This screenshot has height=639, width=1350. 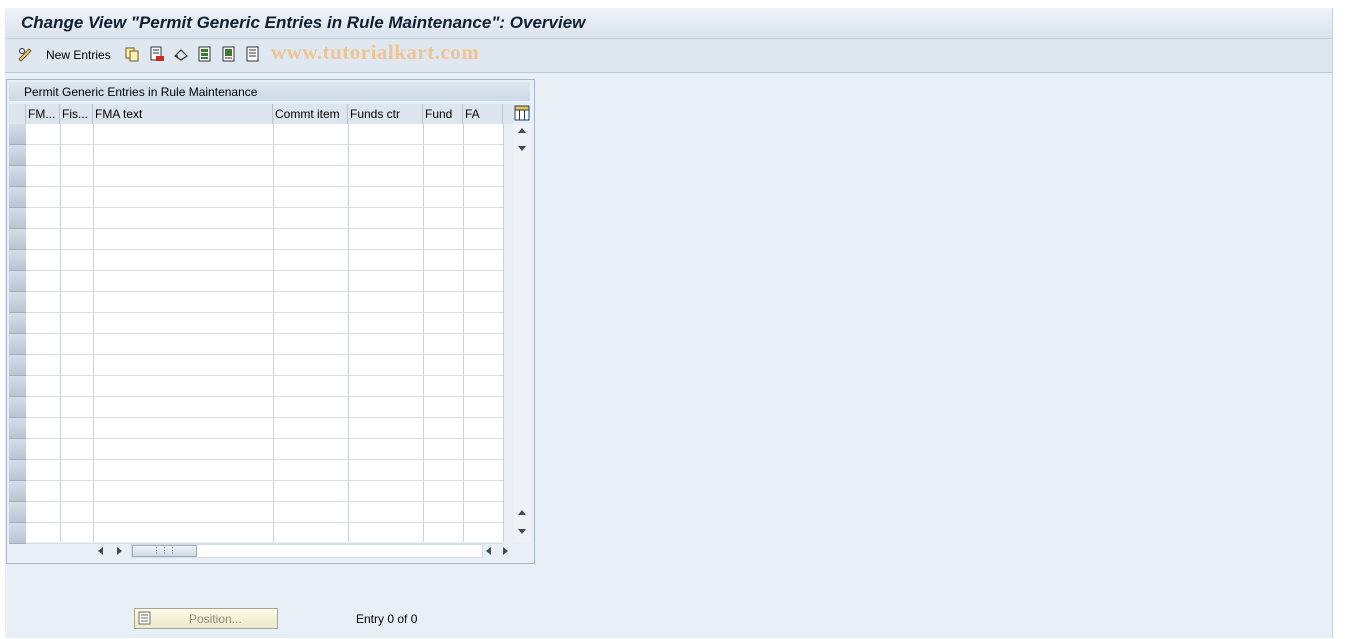 I want to click on scroll-page-down-icon, so click(x=522, y=148).